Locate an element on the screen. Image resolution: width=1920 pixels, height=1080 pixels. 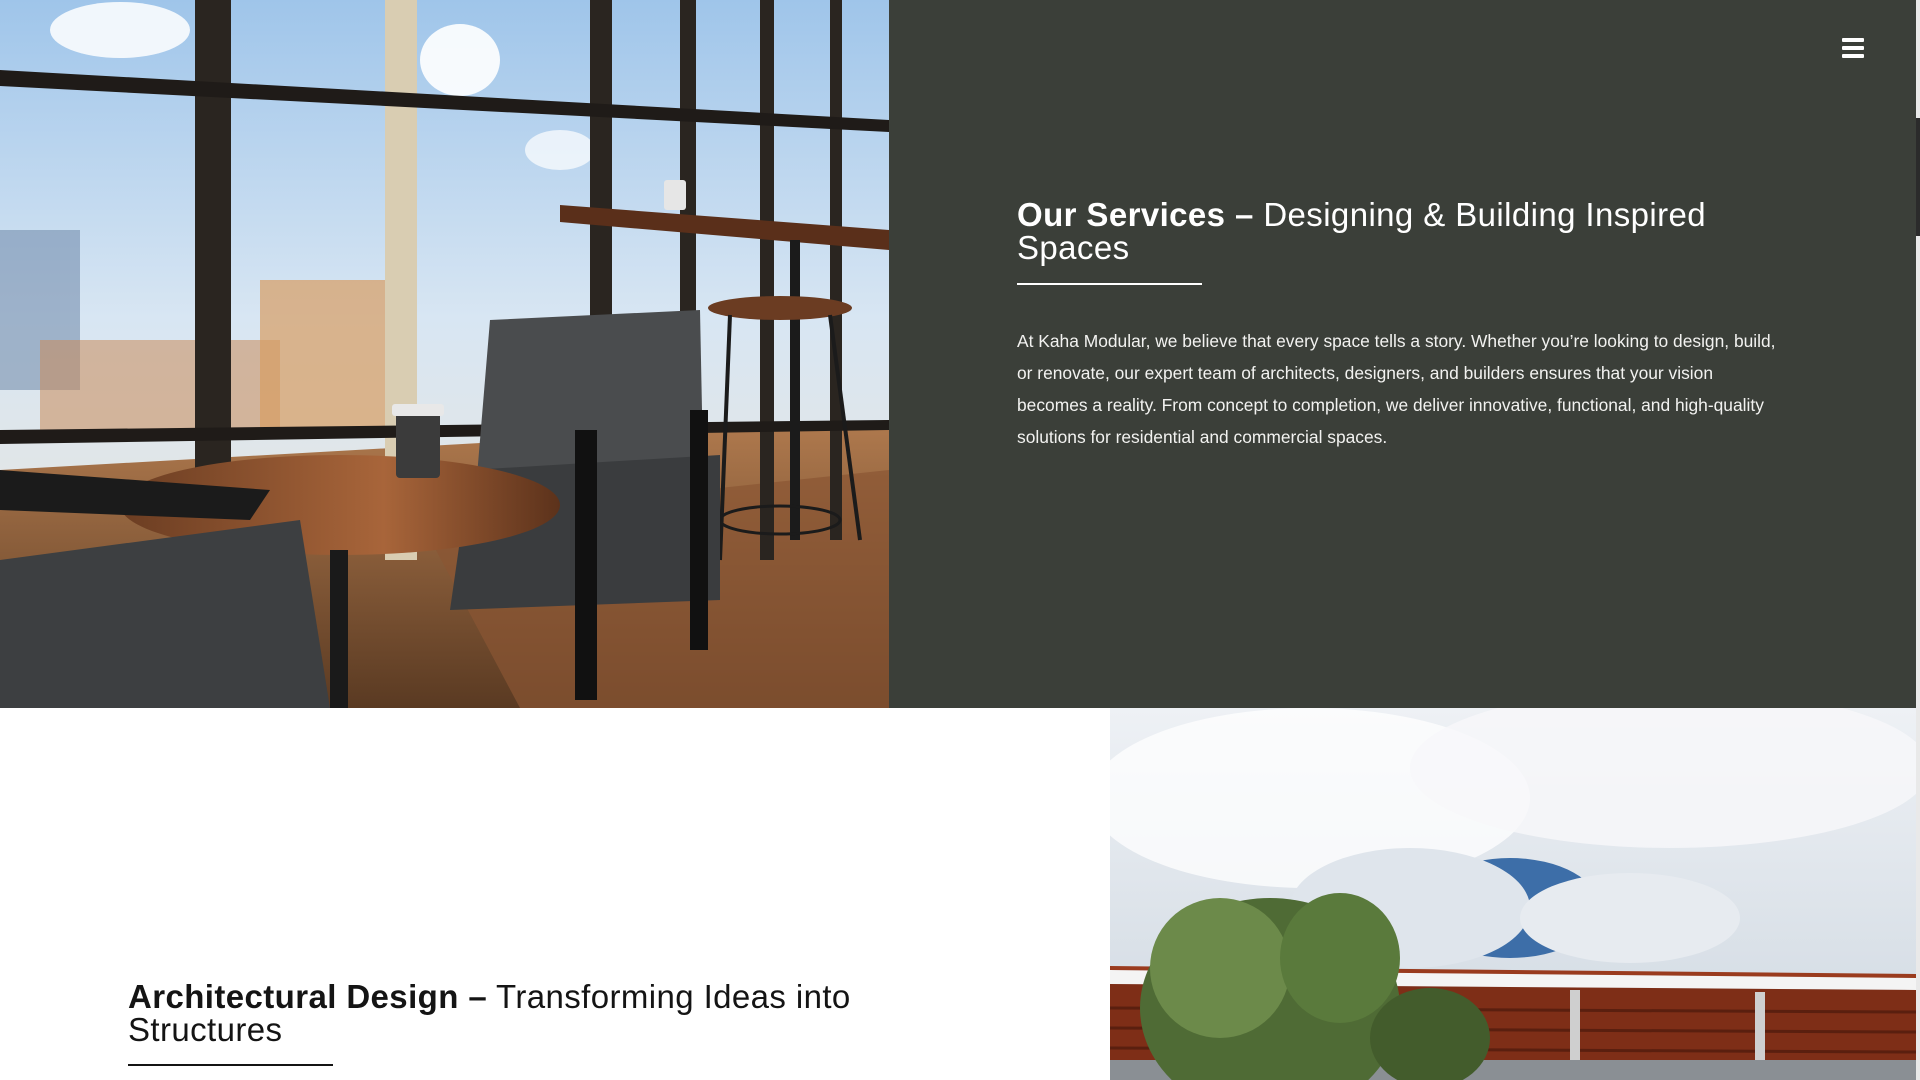
services-heading-bold: Our Services – is located at coordinates (1135, 214).